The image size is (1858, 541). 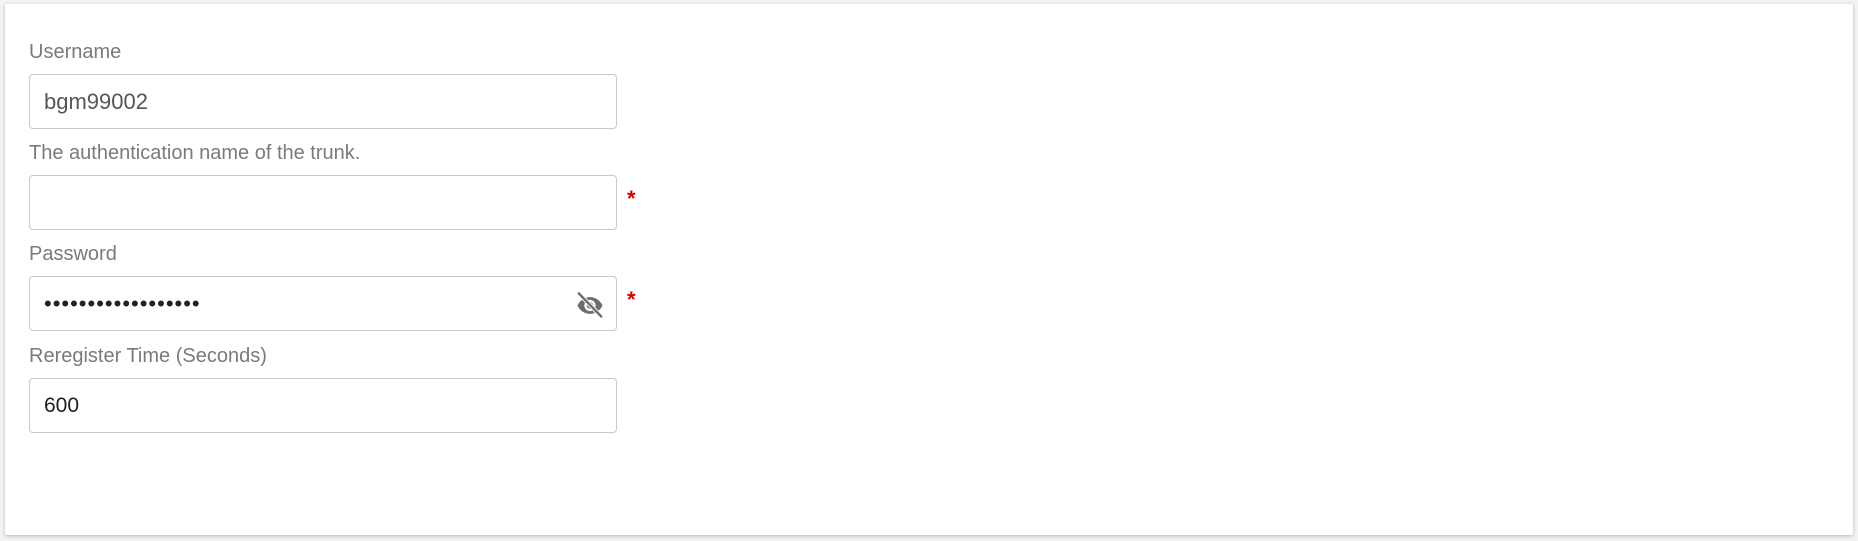 I want to click on auth-name-input-row: *, so click(x=332, y=202).